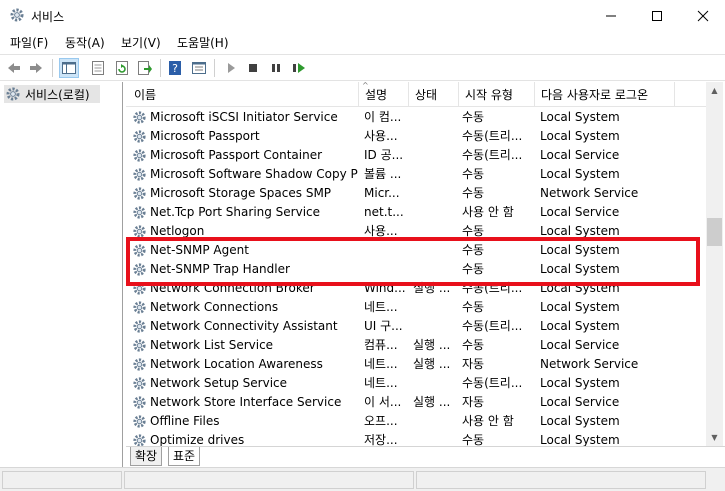 This screenshot has height=491, width=725. Describe the element at coordinates (714, 232) in the screenshot. I see `scroll-thumb` at that location.